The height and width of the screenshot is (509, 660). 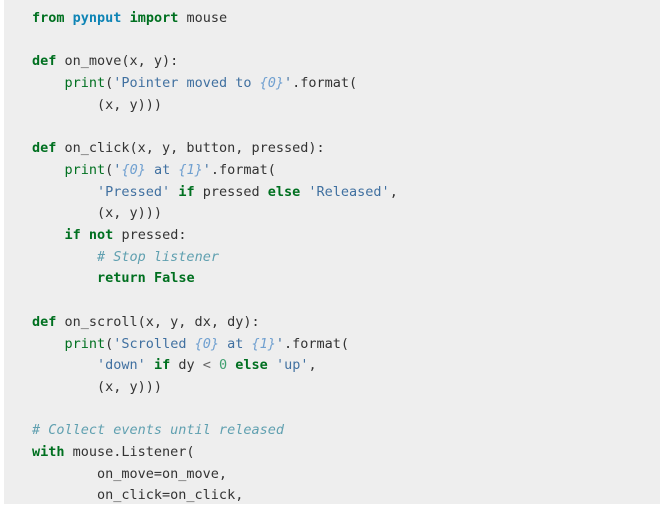 I want to click on code-token: 'Released', so click(x=349, y=191).